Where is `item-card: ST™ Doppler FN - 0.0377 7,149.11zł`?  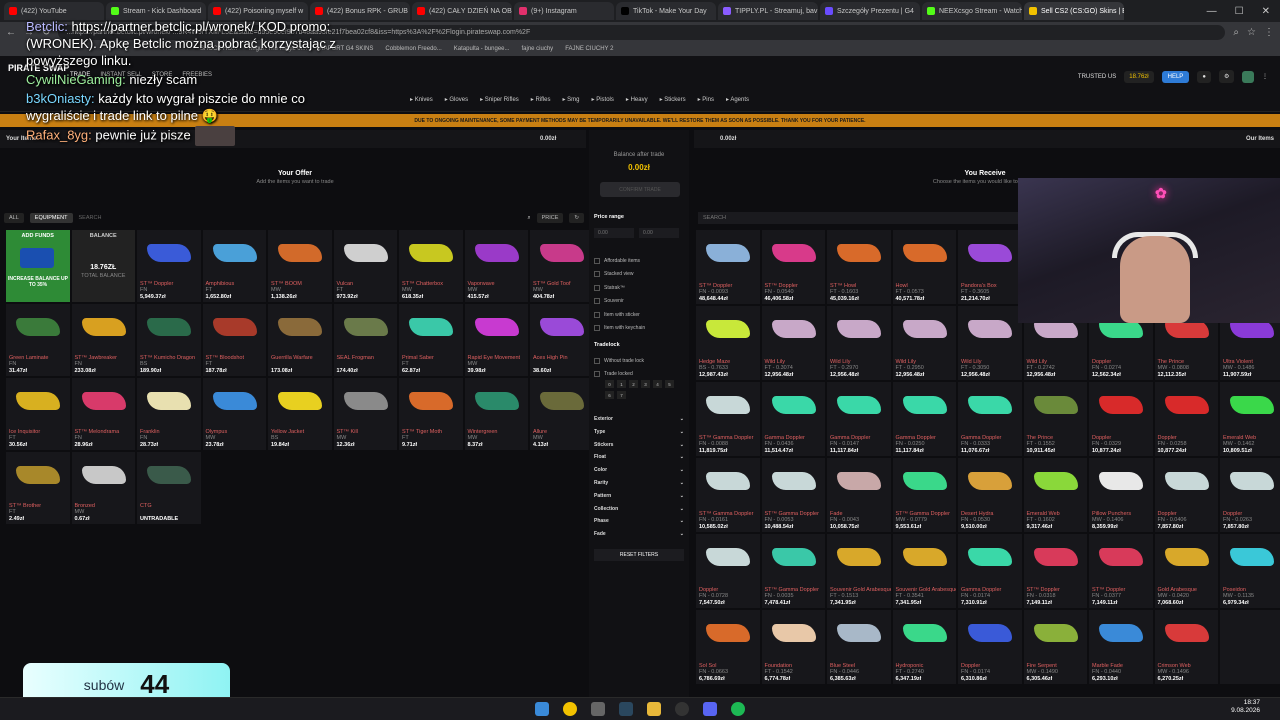 item-card: ST™ Doppler FN - 0.0377 7,149.11zł is located at coordinates (1121, 571).